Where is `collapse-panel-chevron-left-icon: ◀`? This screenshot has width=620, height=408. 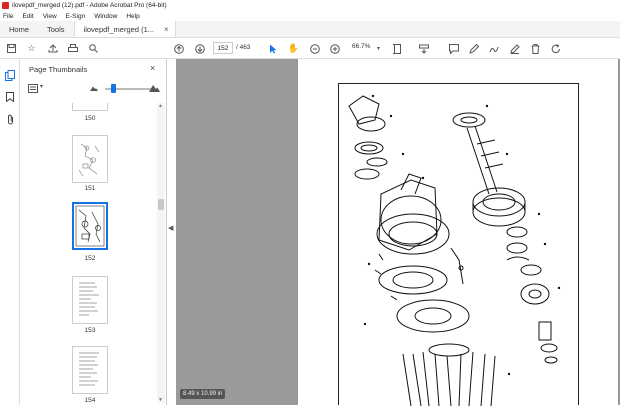 collapse-panel-chevron-left-icon: ◀ is located at coordinates (170, 228).